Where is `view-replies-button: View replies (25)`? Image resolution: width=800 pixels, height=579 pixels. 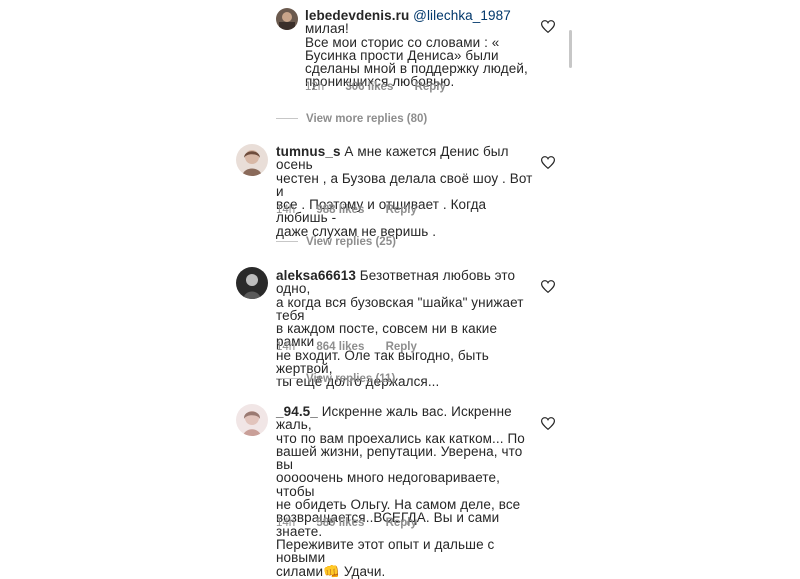 view-replies-button: View replies (25) is located at coordinates (336, 242).